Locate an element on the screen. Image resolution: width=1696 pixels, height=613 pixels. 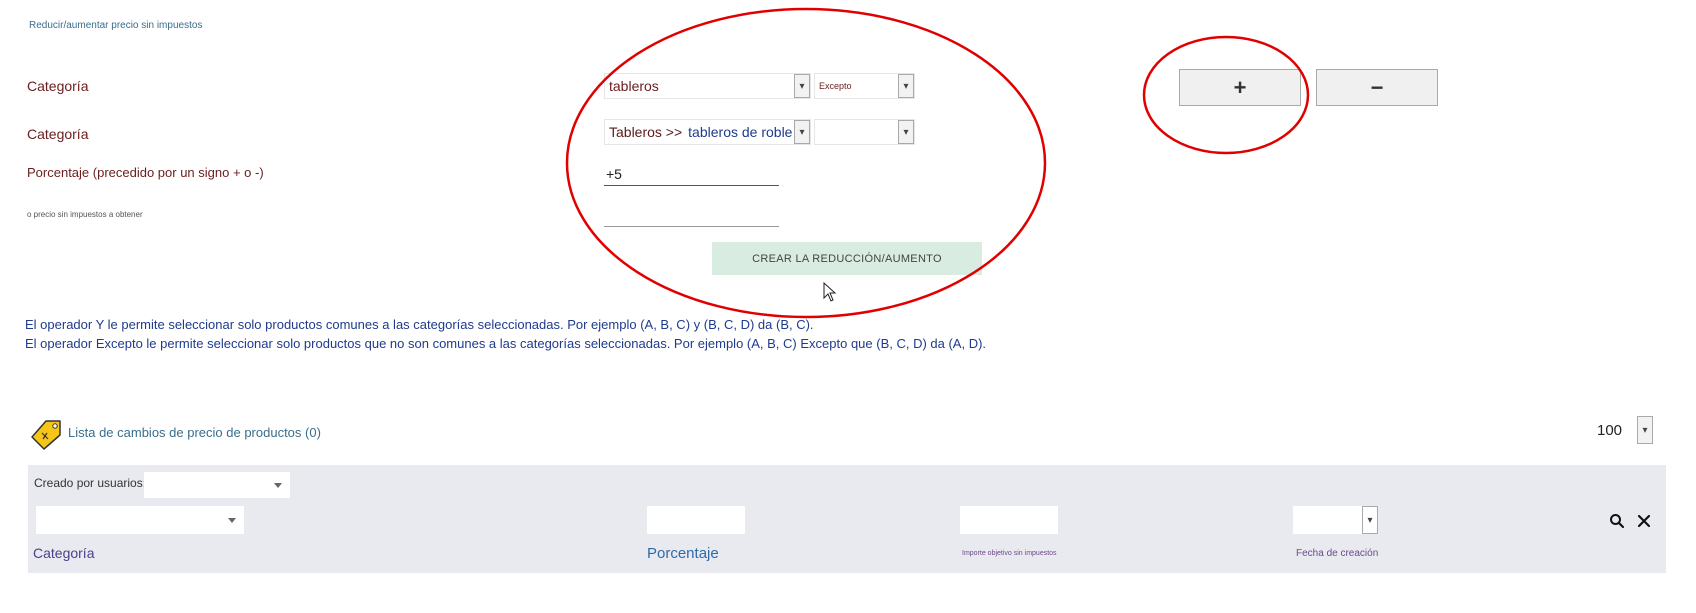
price-tag-icon is located at coordinates (46, 435).